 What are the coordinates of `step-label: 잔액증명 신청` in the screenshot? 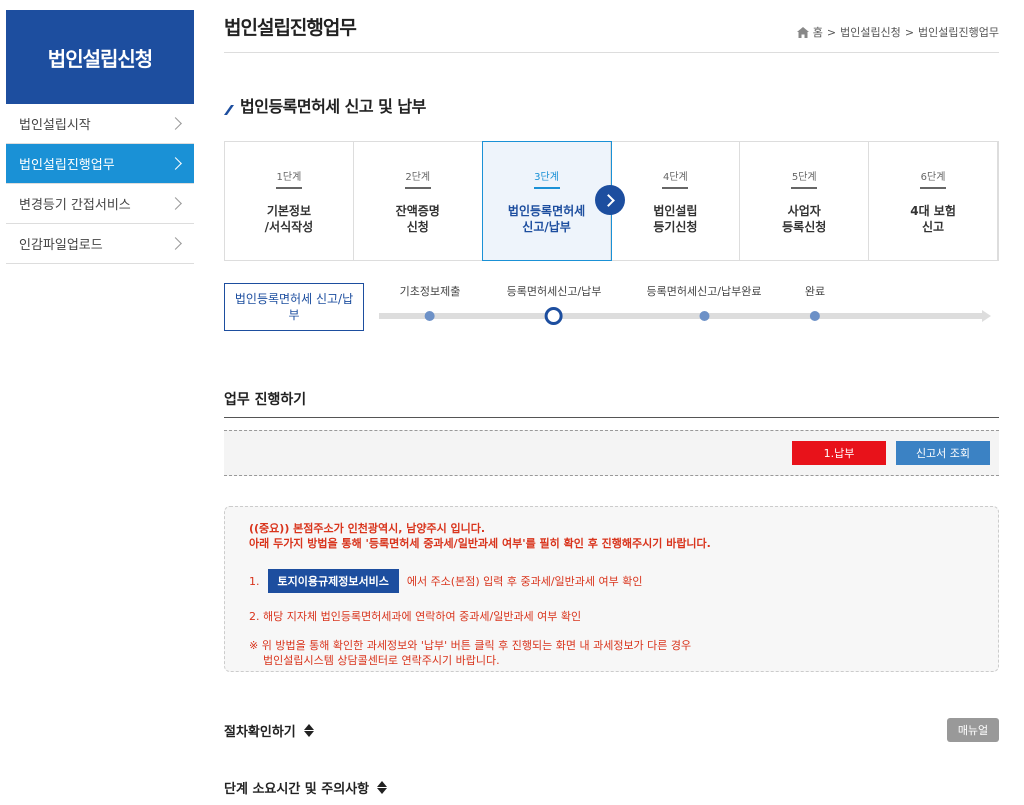 It's located at (417, 219).